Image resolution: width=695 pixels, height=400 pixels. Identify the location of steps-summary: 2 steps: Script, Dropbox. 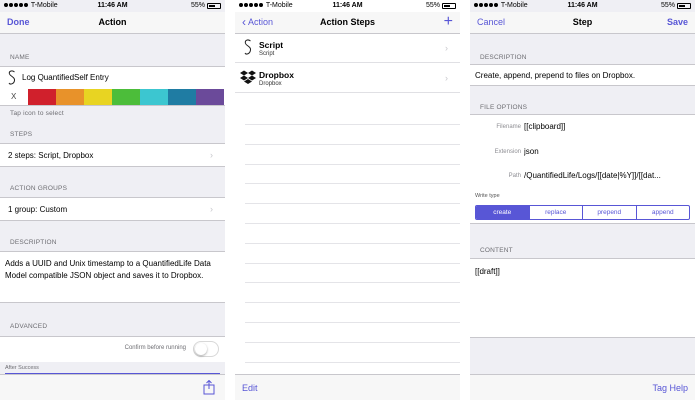
(51, 155).